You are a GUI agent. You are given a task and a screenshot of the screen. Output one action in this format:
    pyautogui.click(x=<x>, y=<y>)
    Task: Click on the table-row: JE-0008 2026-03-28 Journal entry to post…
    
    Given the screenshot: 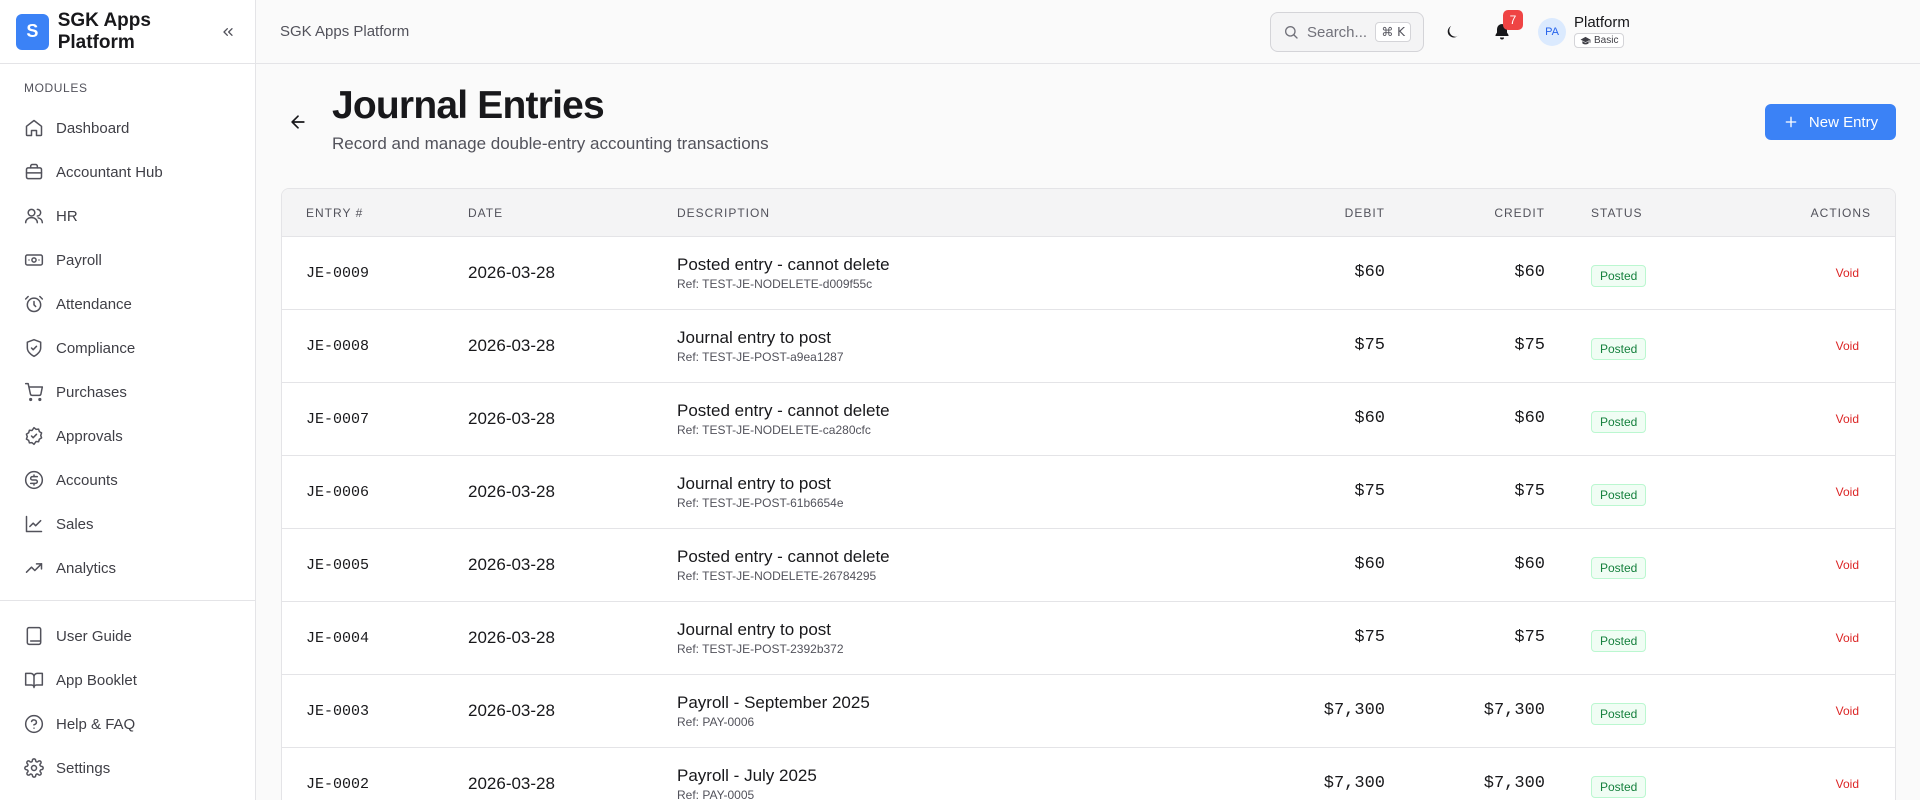 What is the action you would take?
    pyautogui.click(x=1088, y=346)
    